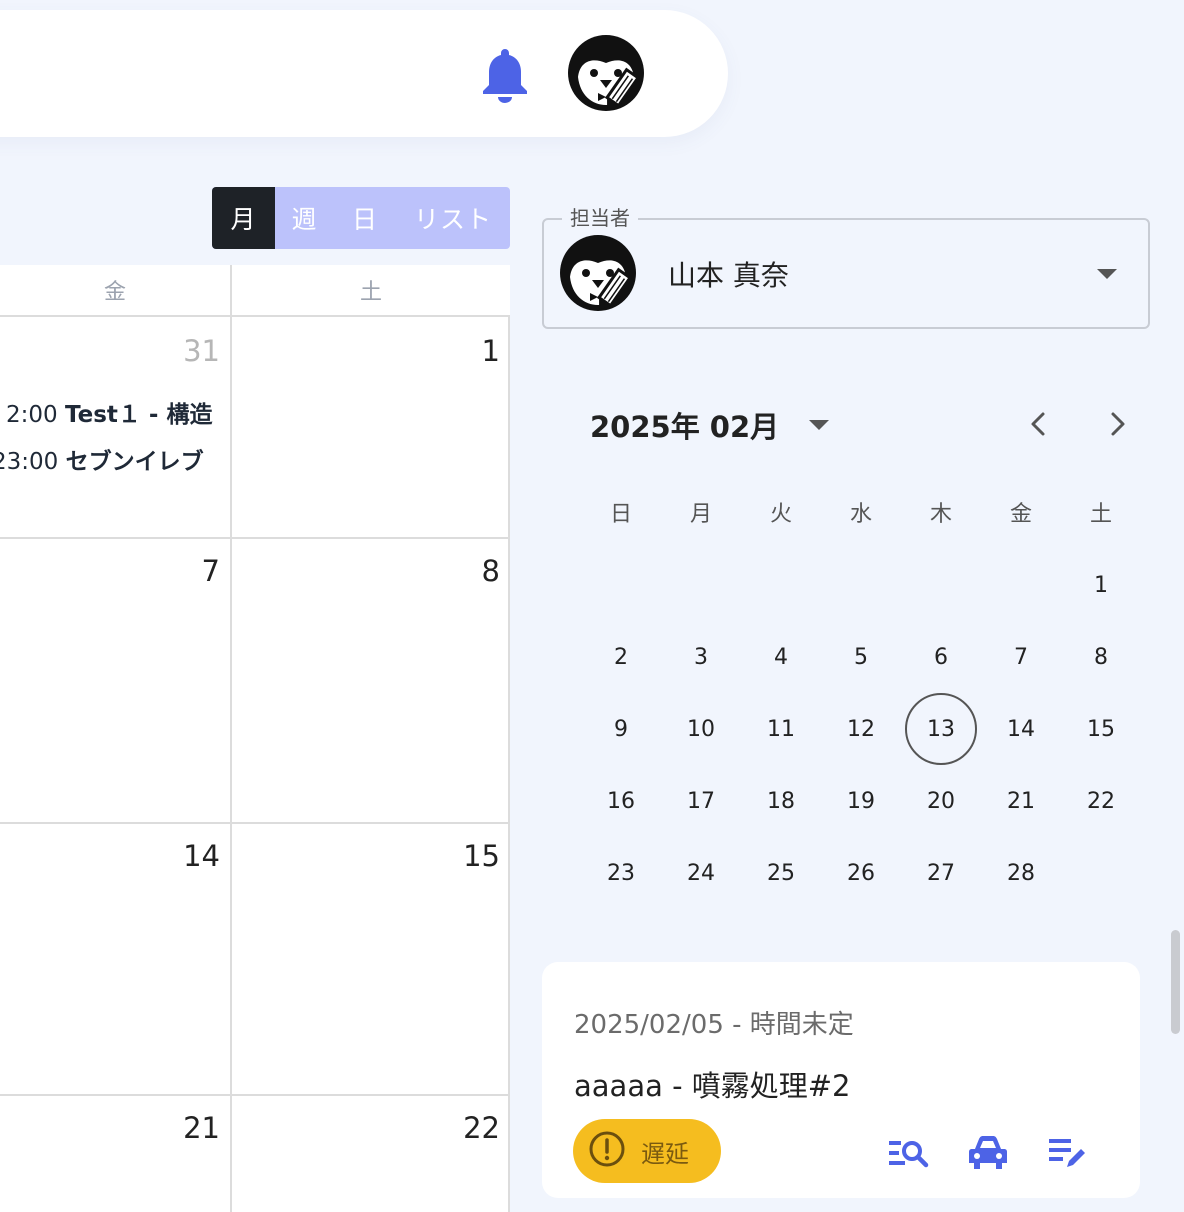 Image resolution: width=1184 pixels, height=1212 pixels. What do you see at coordinates (728, 275) in the screenshot?
I see `assignee-name: 山本 真奈` at bounding box center [728, 275].